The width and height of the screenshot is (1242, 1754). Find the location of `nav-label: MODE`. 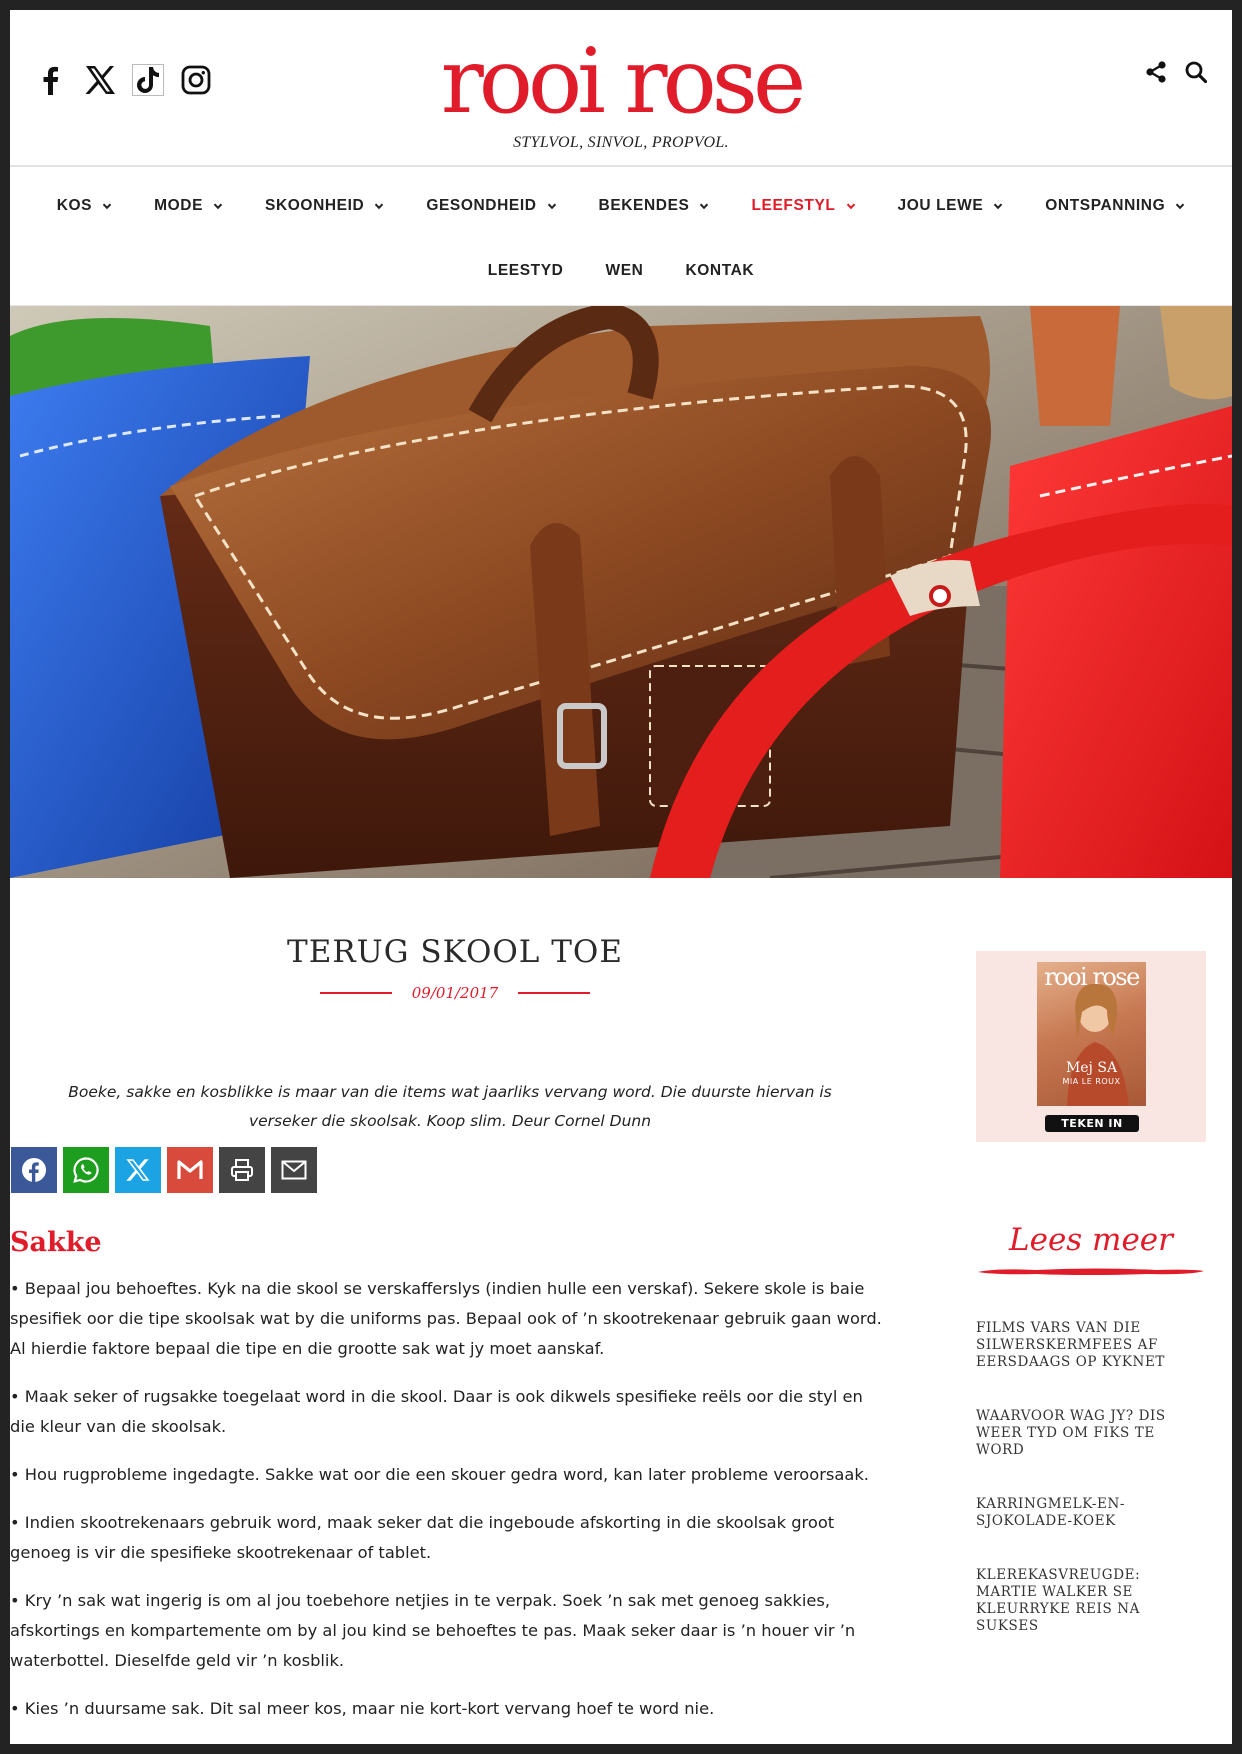

nav-label: MODE is located at coordinates (179, 205).